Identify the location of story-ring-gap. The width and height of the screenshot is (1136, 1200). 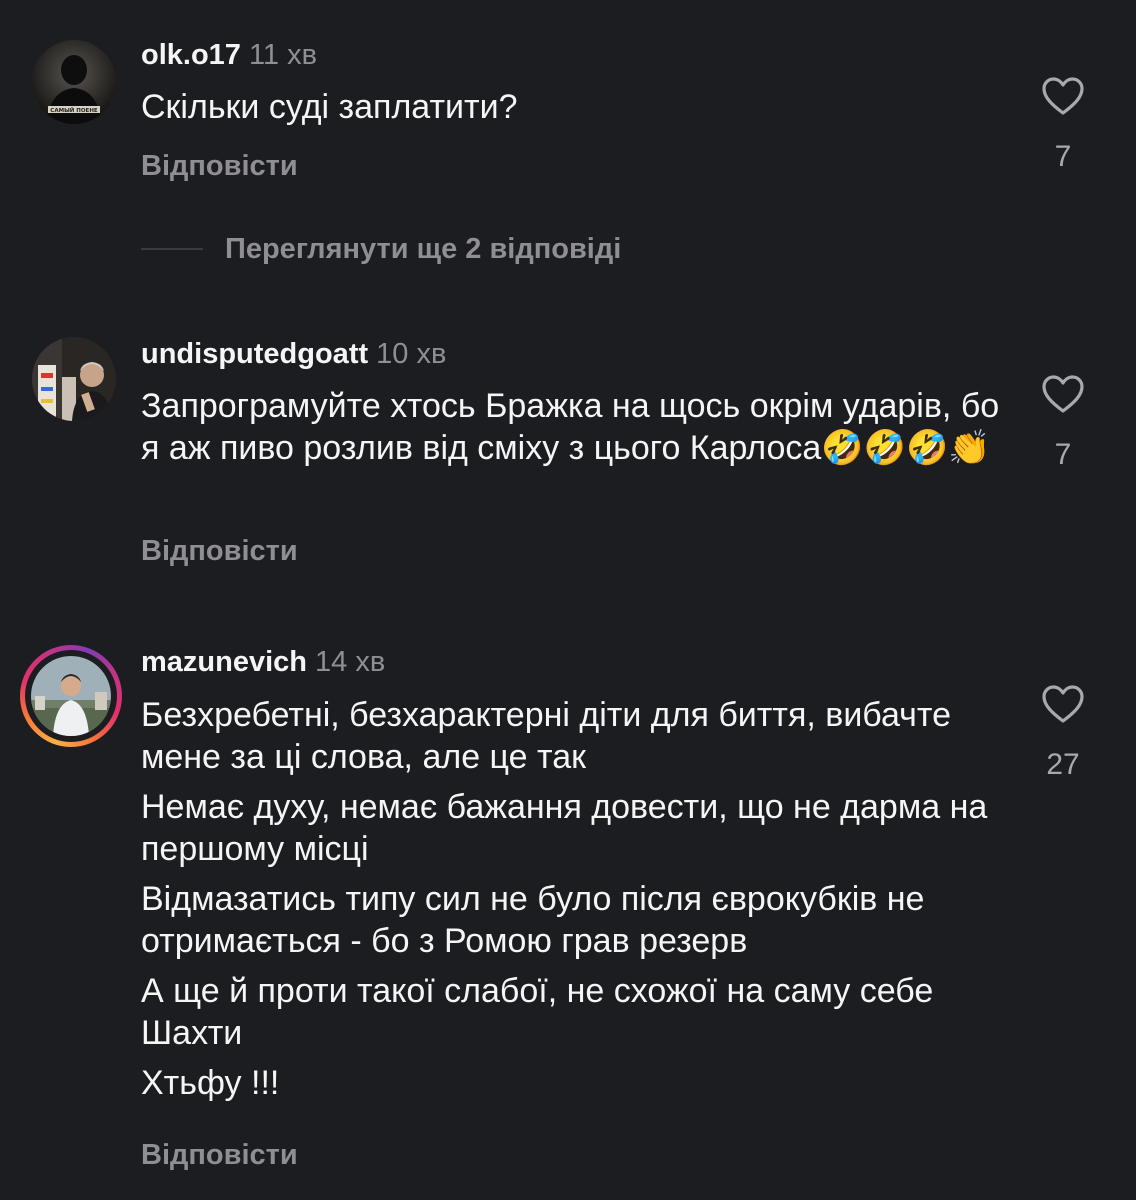
(71, 696).